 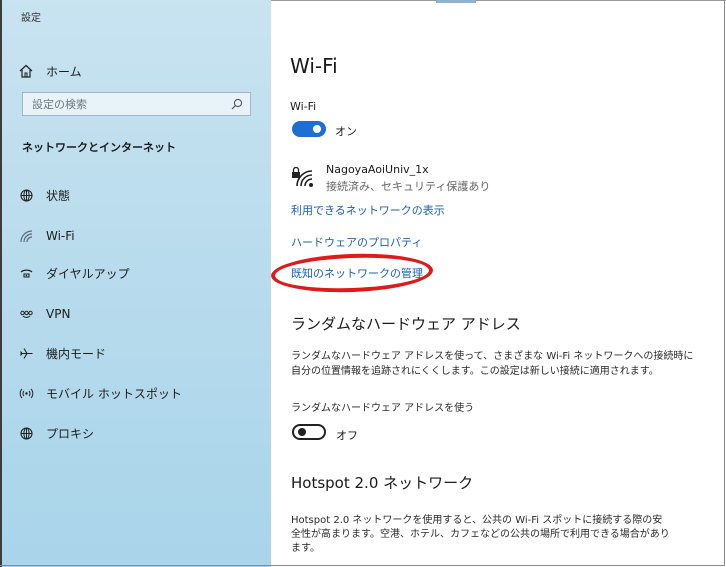 I want to click on sidebar-item-label: Wi-Fi, so click(x=60, y=236).